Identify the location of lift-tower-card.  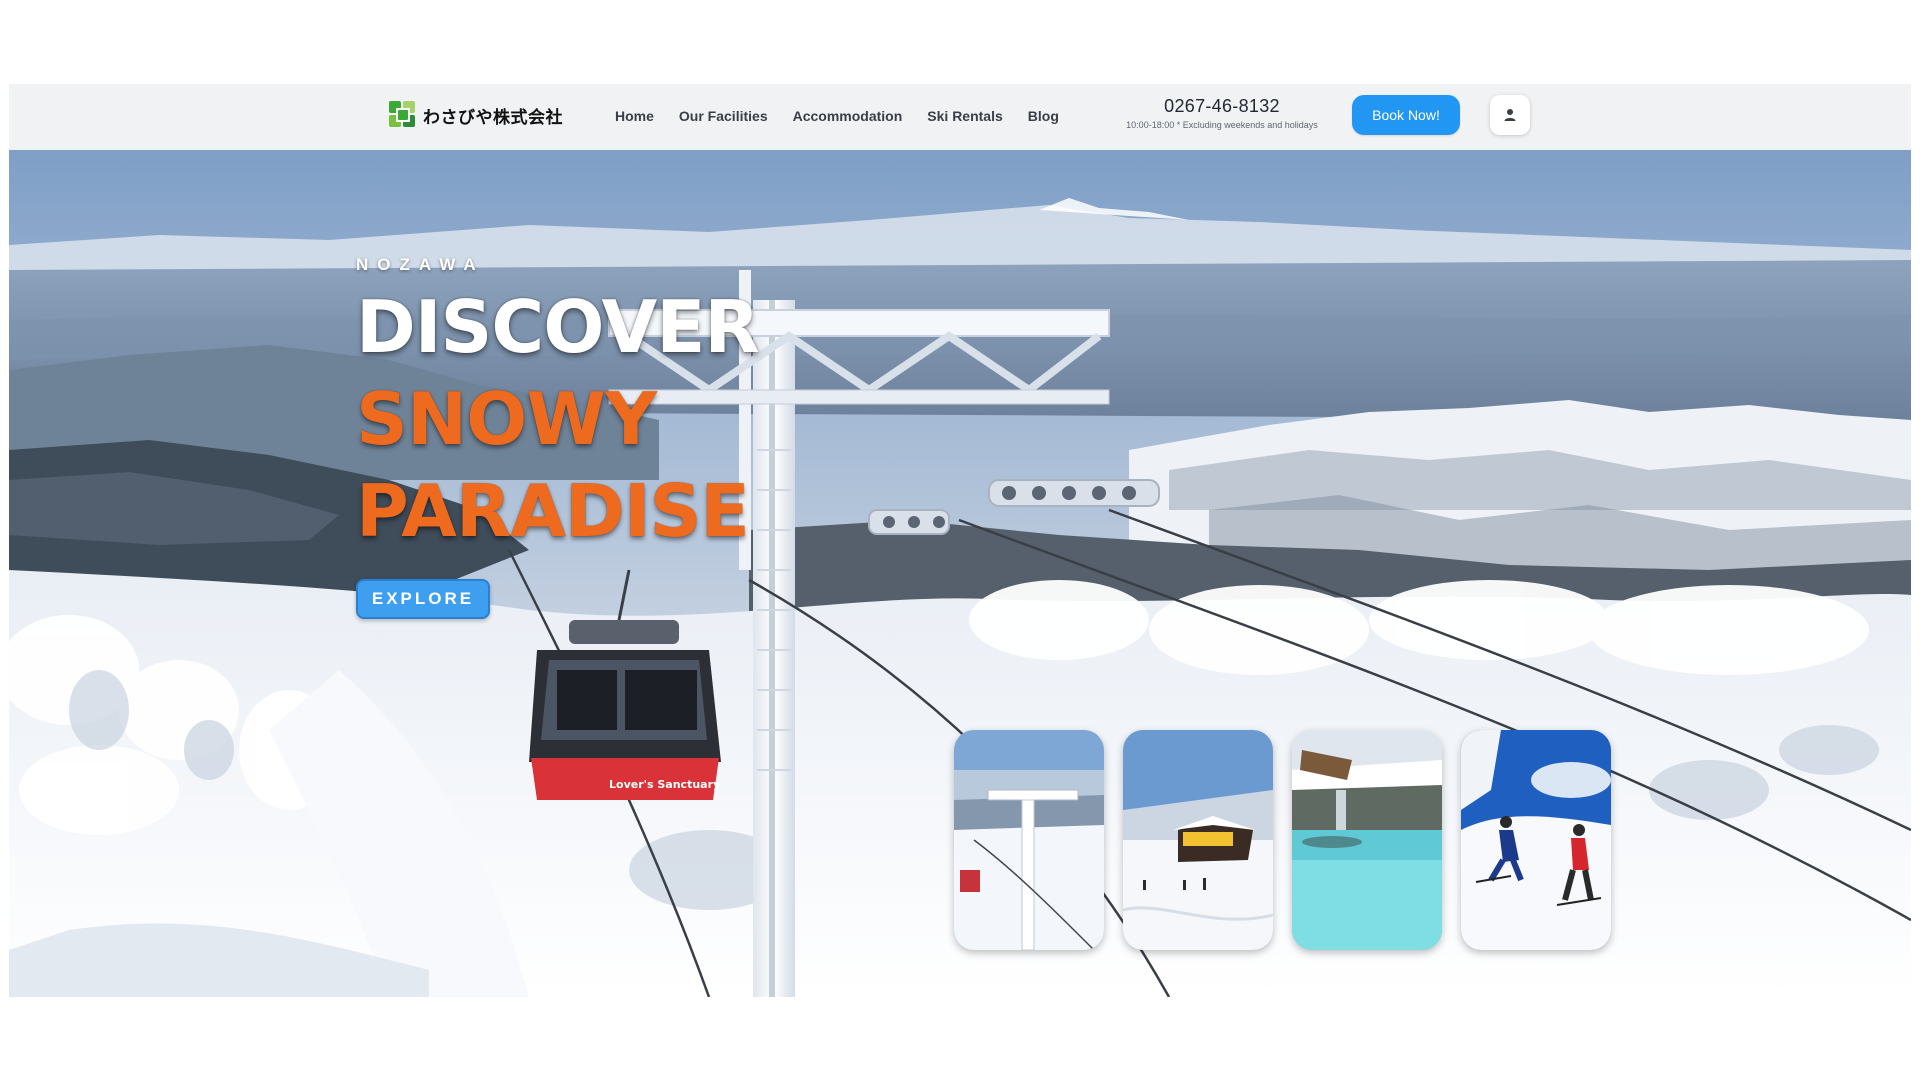
(1029, 840).